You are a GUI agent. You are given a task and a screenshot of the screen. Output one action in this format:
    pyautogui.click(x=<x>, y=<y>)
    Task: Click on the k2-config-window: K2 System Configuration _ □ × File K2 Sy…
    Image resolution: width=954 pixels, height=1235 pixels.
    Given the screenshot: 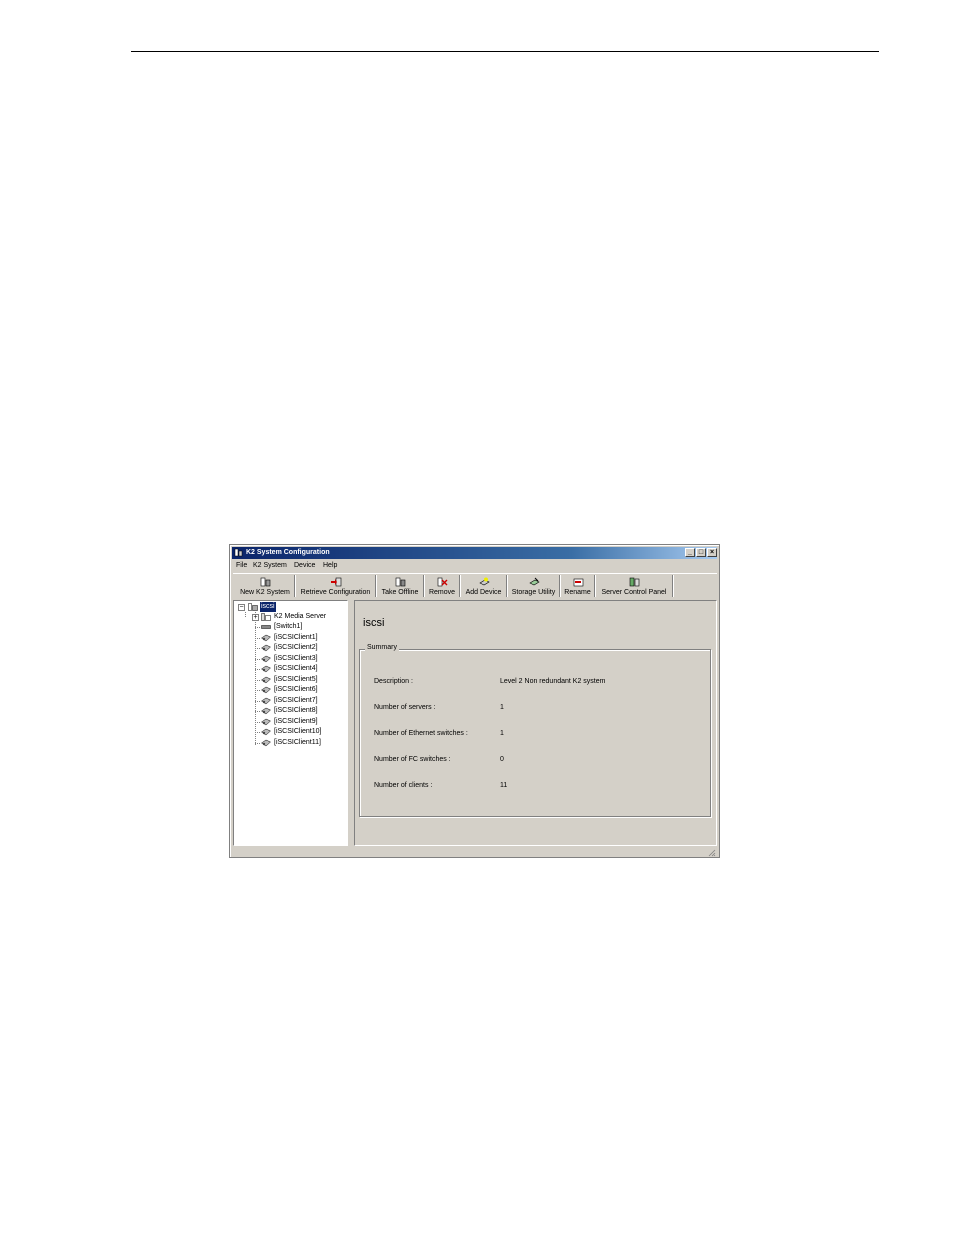 What is the action you would take?
    pyautogui.click(x=474, y=701)
    